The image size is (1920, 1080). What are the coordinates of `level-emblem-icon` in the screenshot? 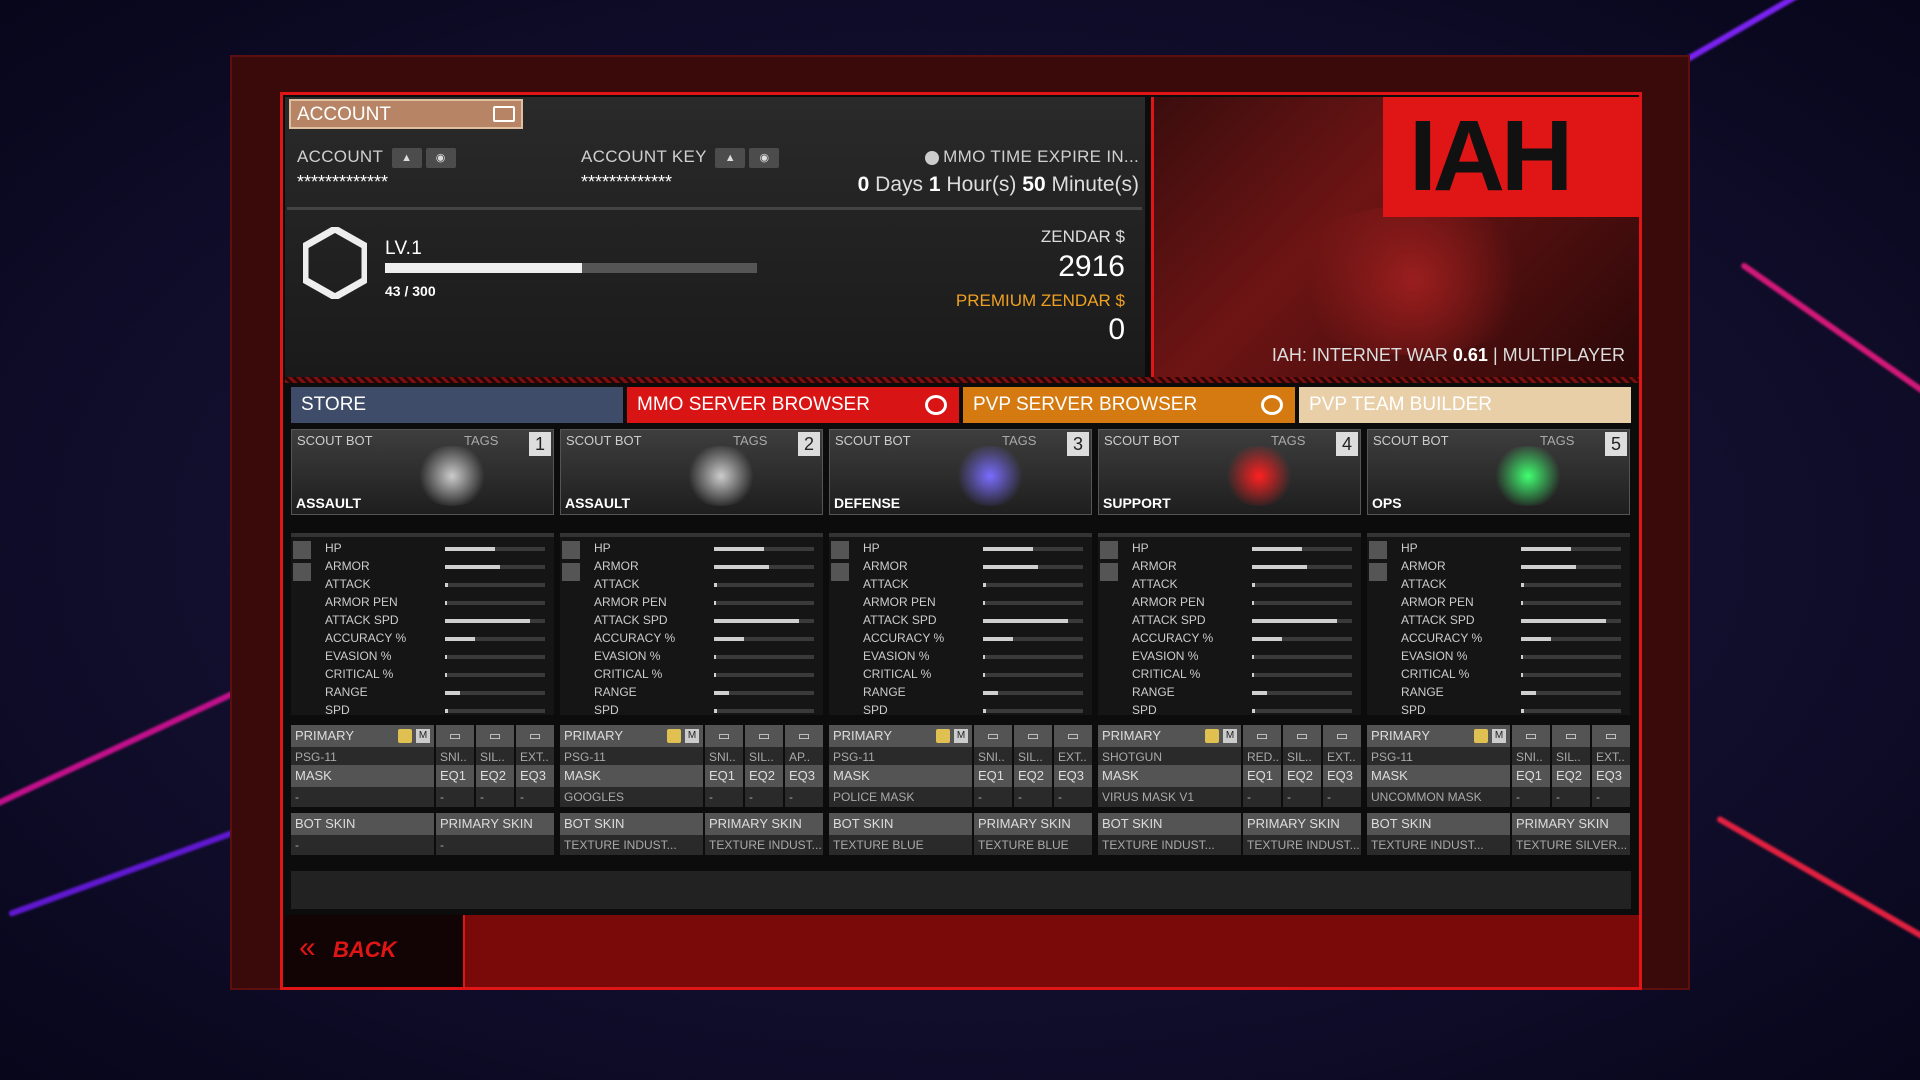 It's located at (335, 263).